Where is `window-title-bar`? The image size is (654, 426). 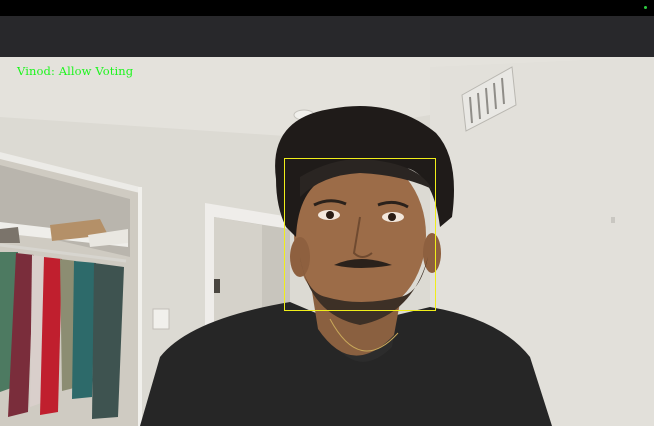 window-title-bar is located at coordinates (327, 36).